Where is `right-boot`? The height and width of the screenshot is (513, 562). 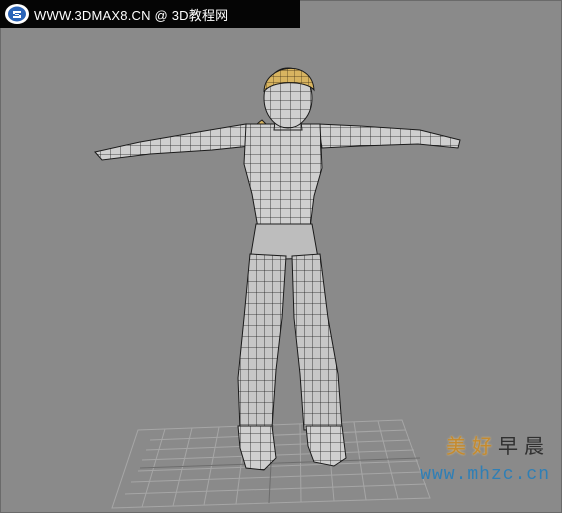
right-boot is located at coordinates (326, 446).